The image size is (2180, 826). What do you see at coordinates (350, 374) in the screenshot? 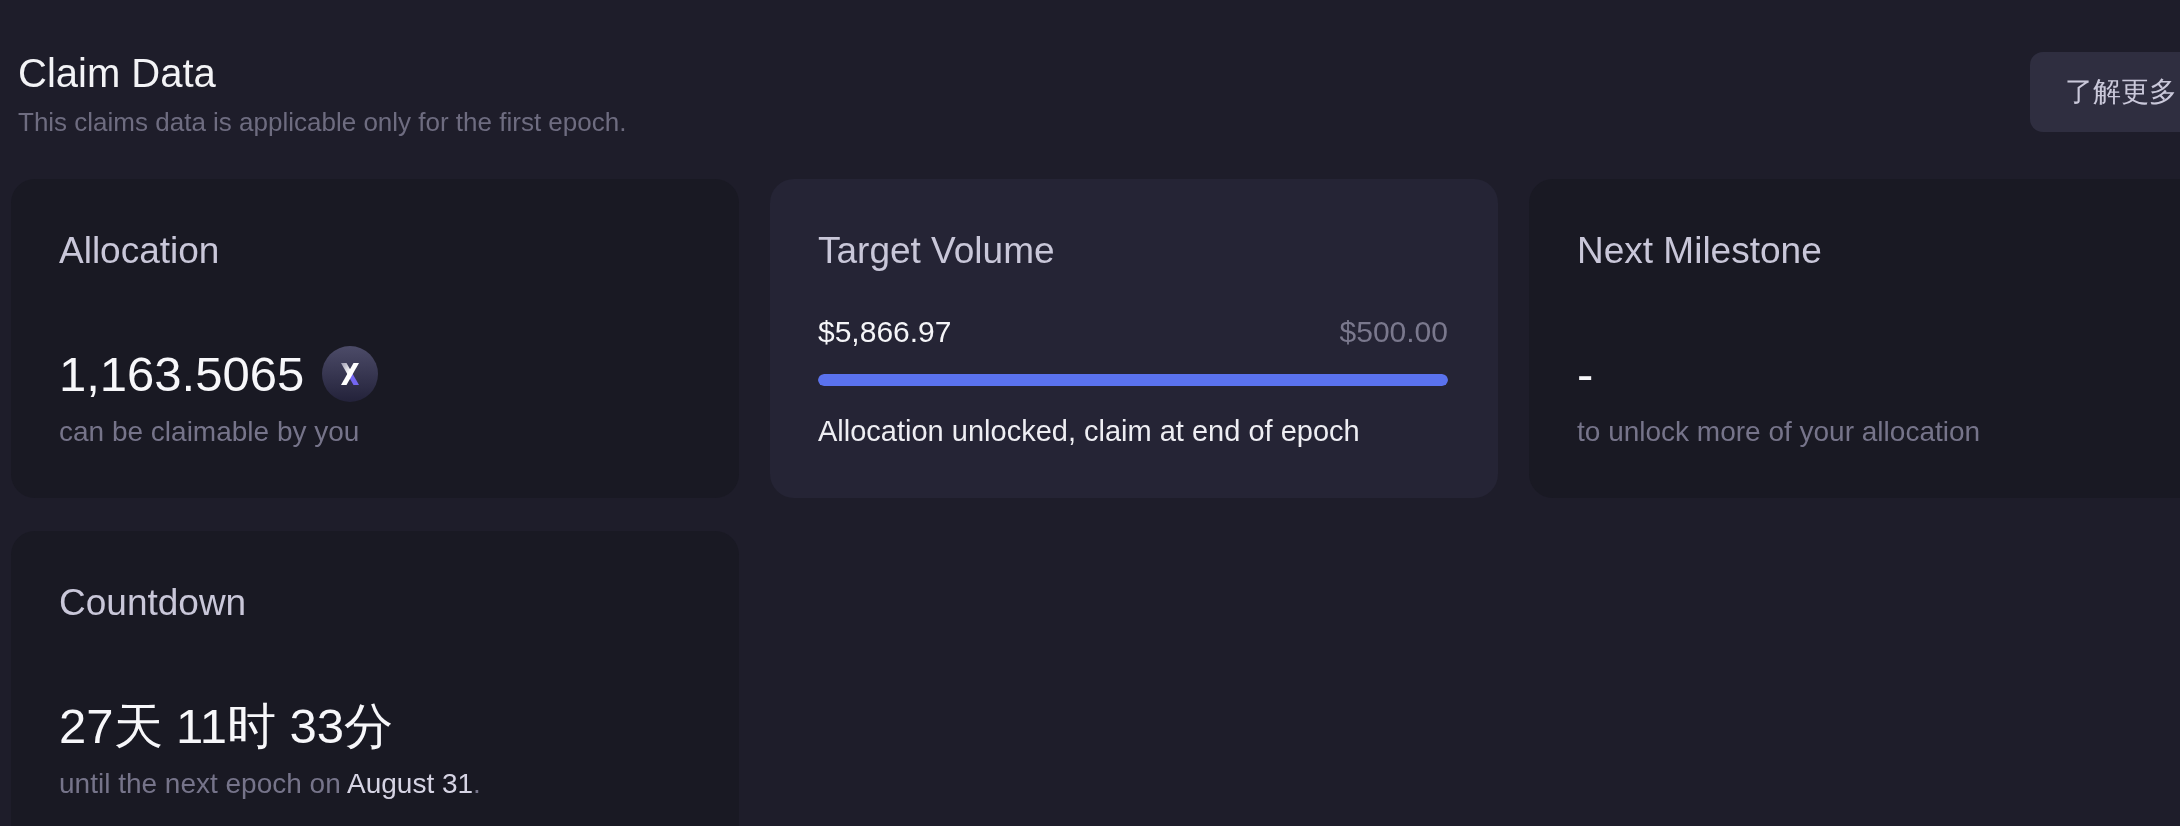
I see `coin-icon` at bounding box center [350, 374].